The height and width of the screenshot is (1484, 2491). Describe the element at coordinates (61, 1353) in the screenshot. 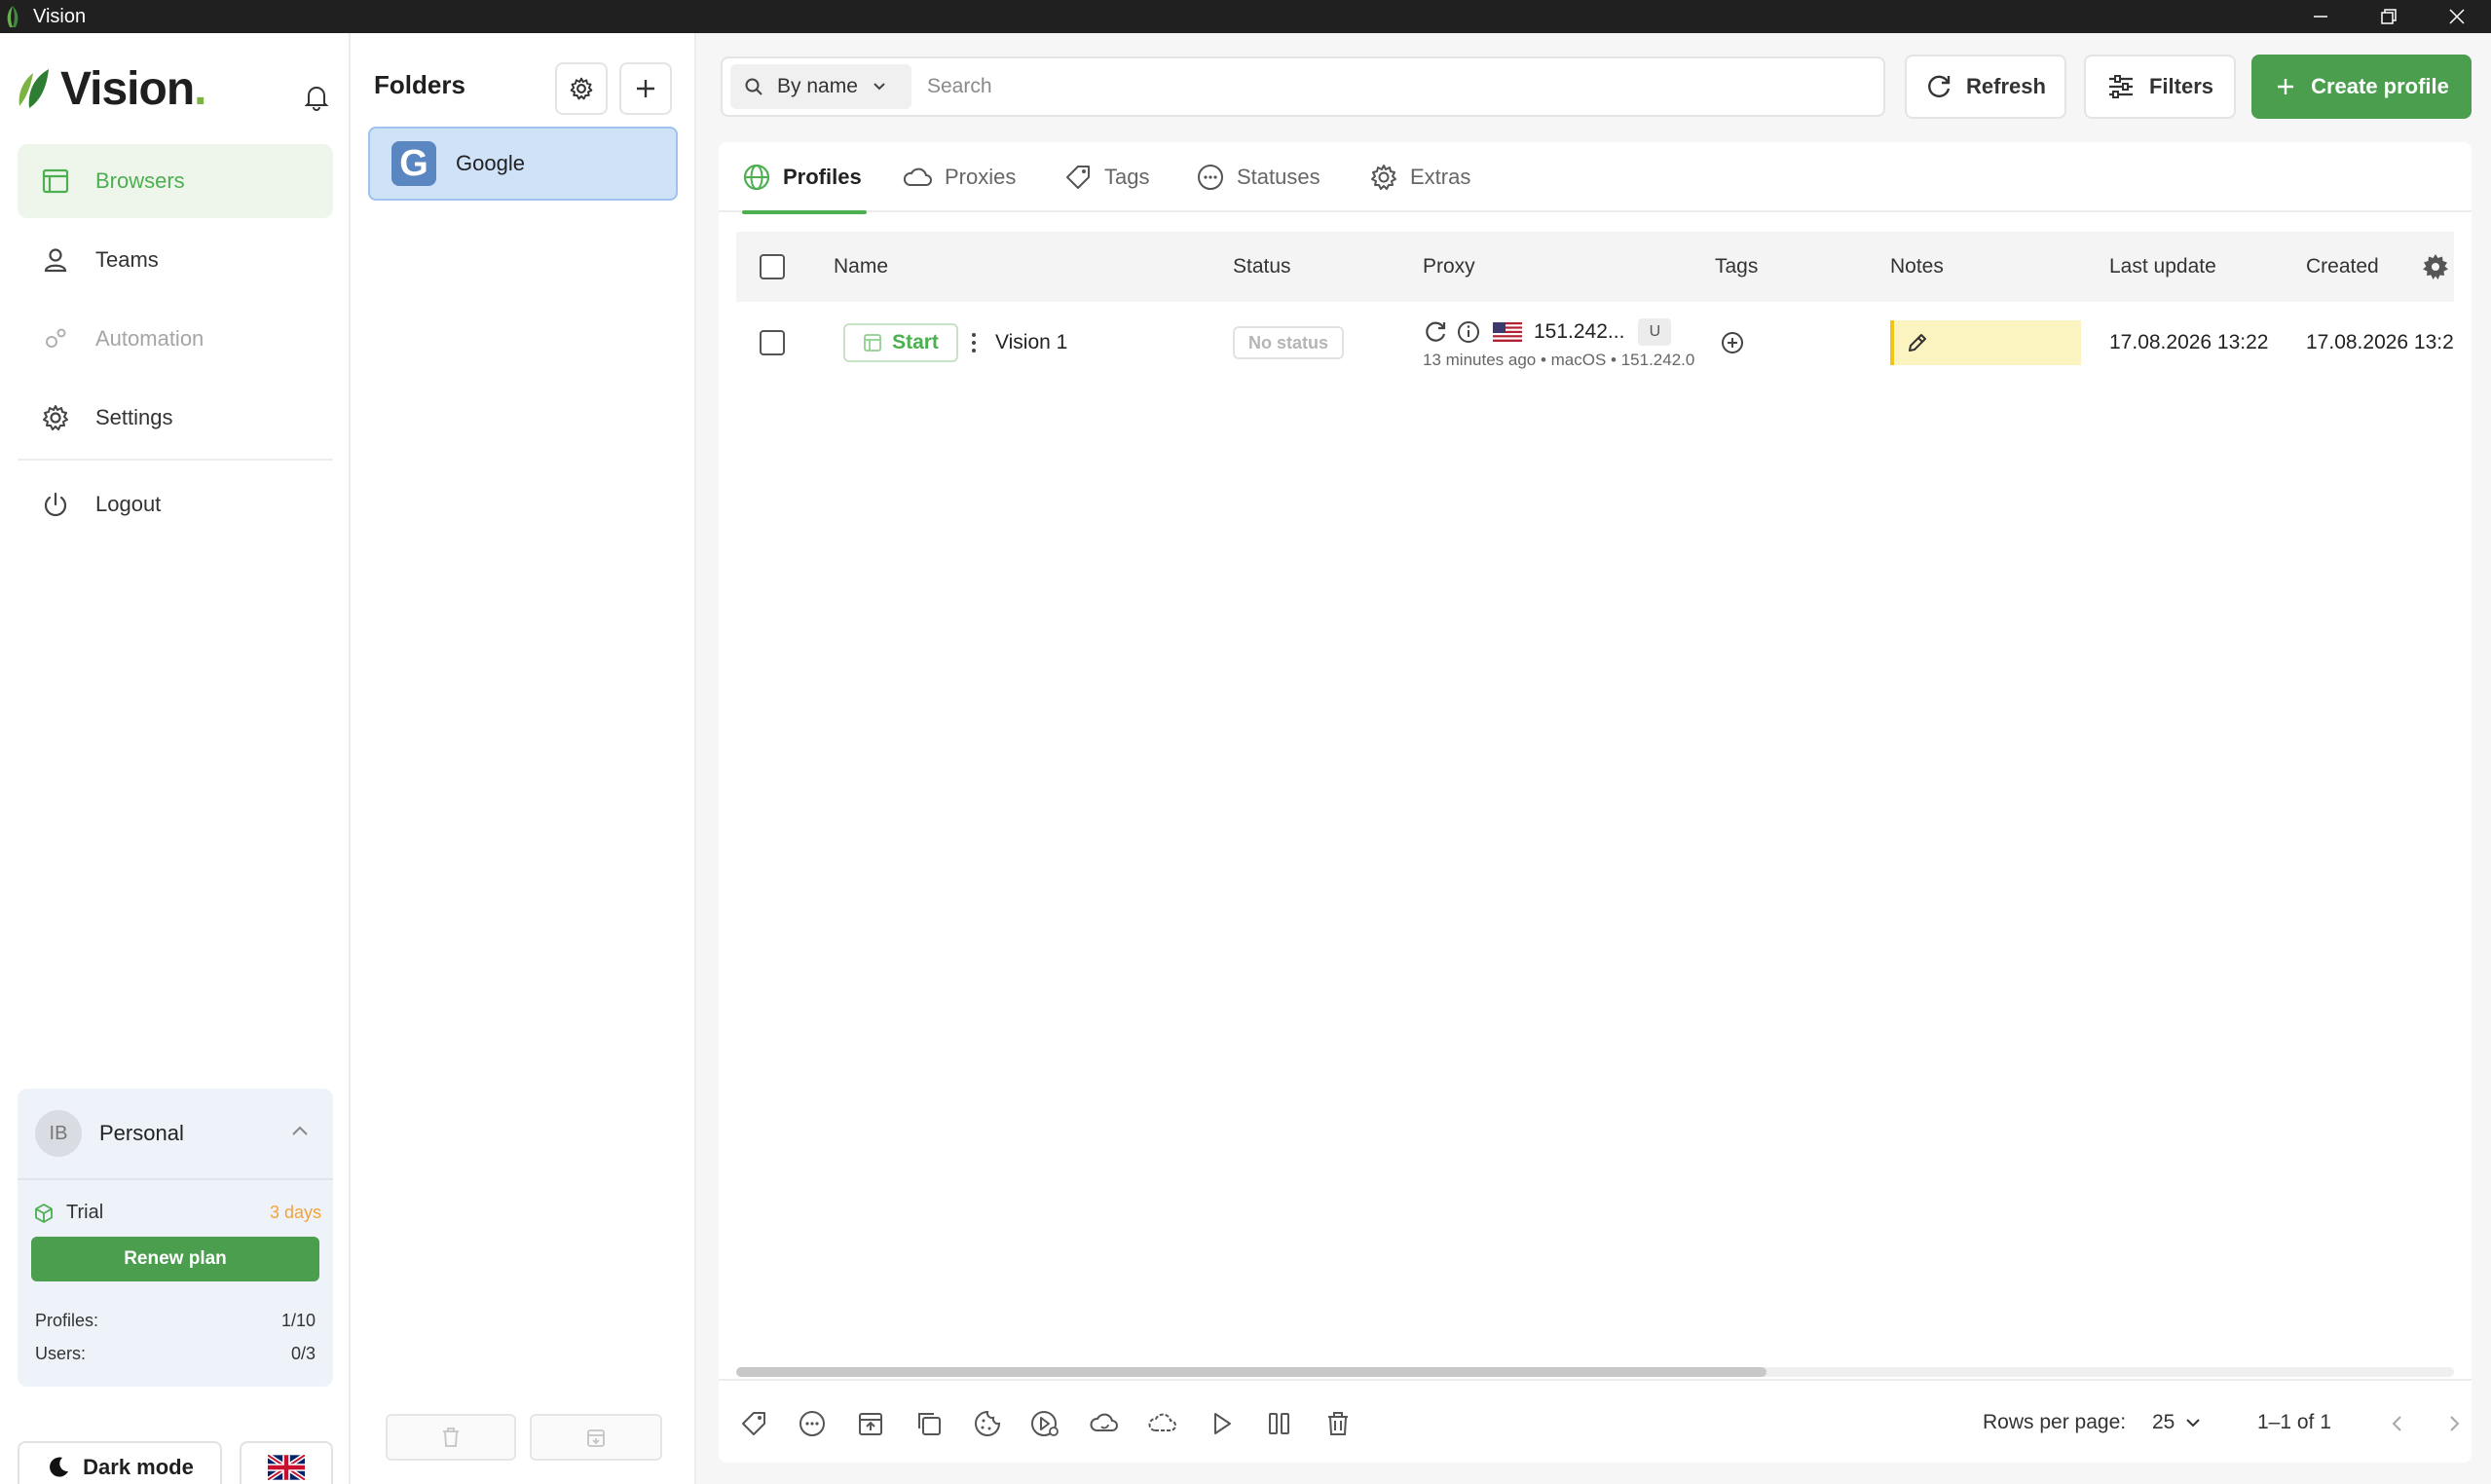

I see `users-usage-label: Users:` at that location.